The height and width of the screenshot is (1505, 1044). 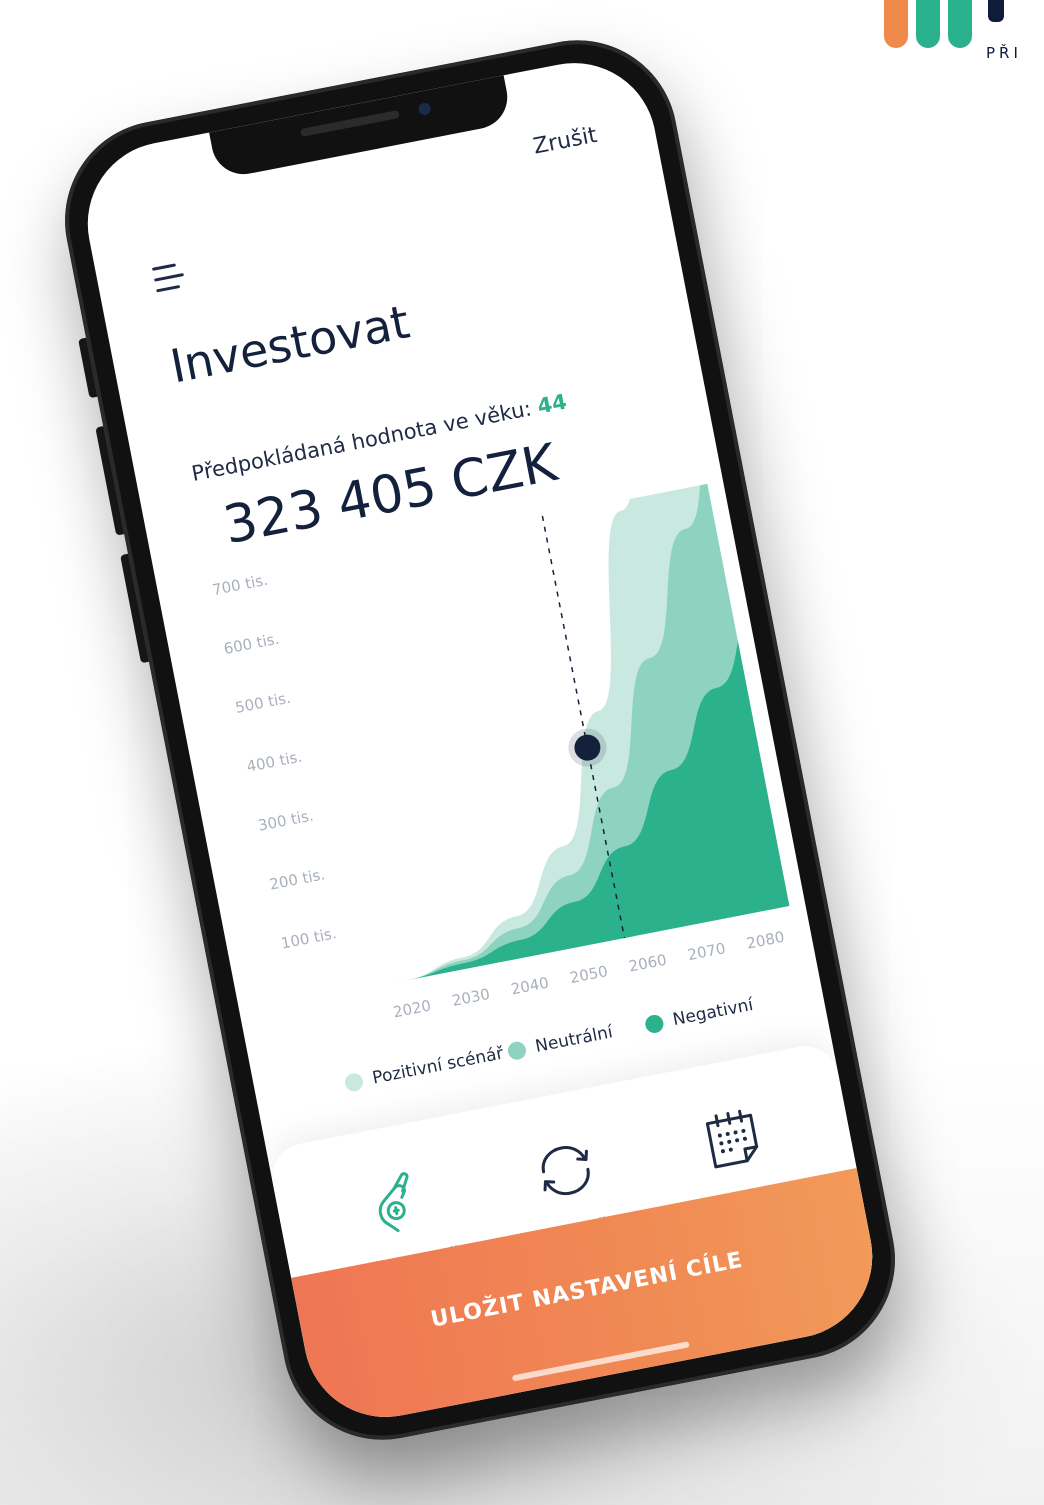 I want to click on legend-item-neutral: Neutrální, so click(x=560, y=1042).